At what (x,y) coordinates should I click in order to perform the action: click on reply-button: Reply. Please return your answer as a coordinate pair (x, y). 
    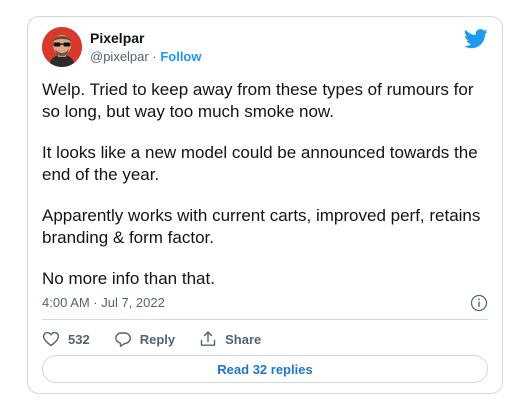
    Looking at the image, I should click on (144, 339).